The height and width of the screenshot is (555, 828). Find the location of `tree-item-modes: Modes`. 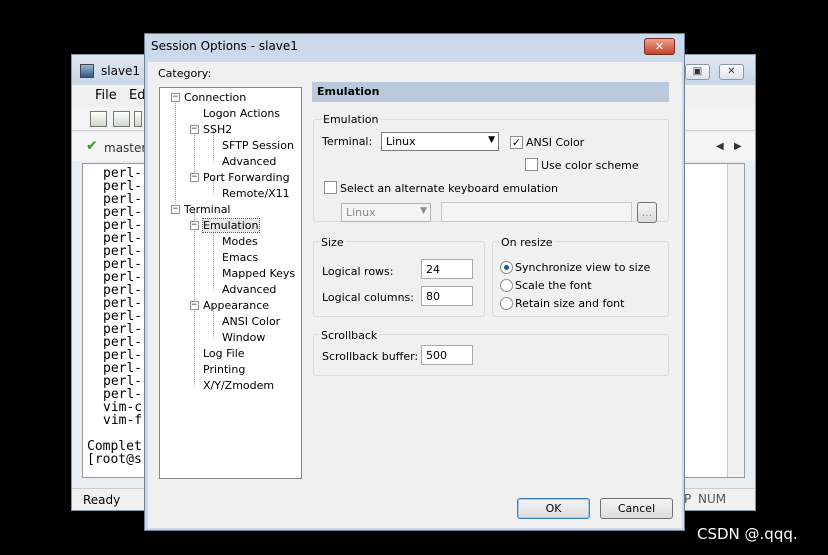

tree-item-modes: Modes is located at coordinates (240, 242).